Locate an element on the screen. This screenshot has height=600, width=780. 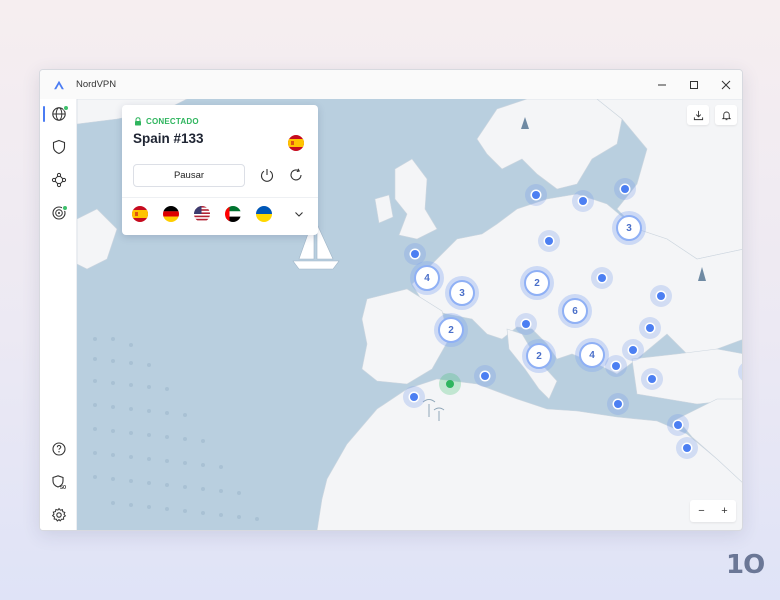
window-controls is located at coordinates (694, 84).